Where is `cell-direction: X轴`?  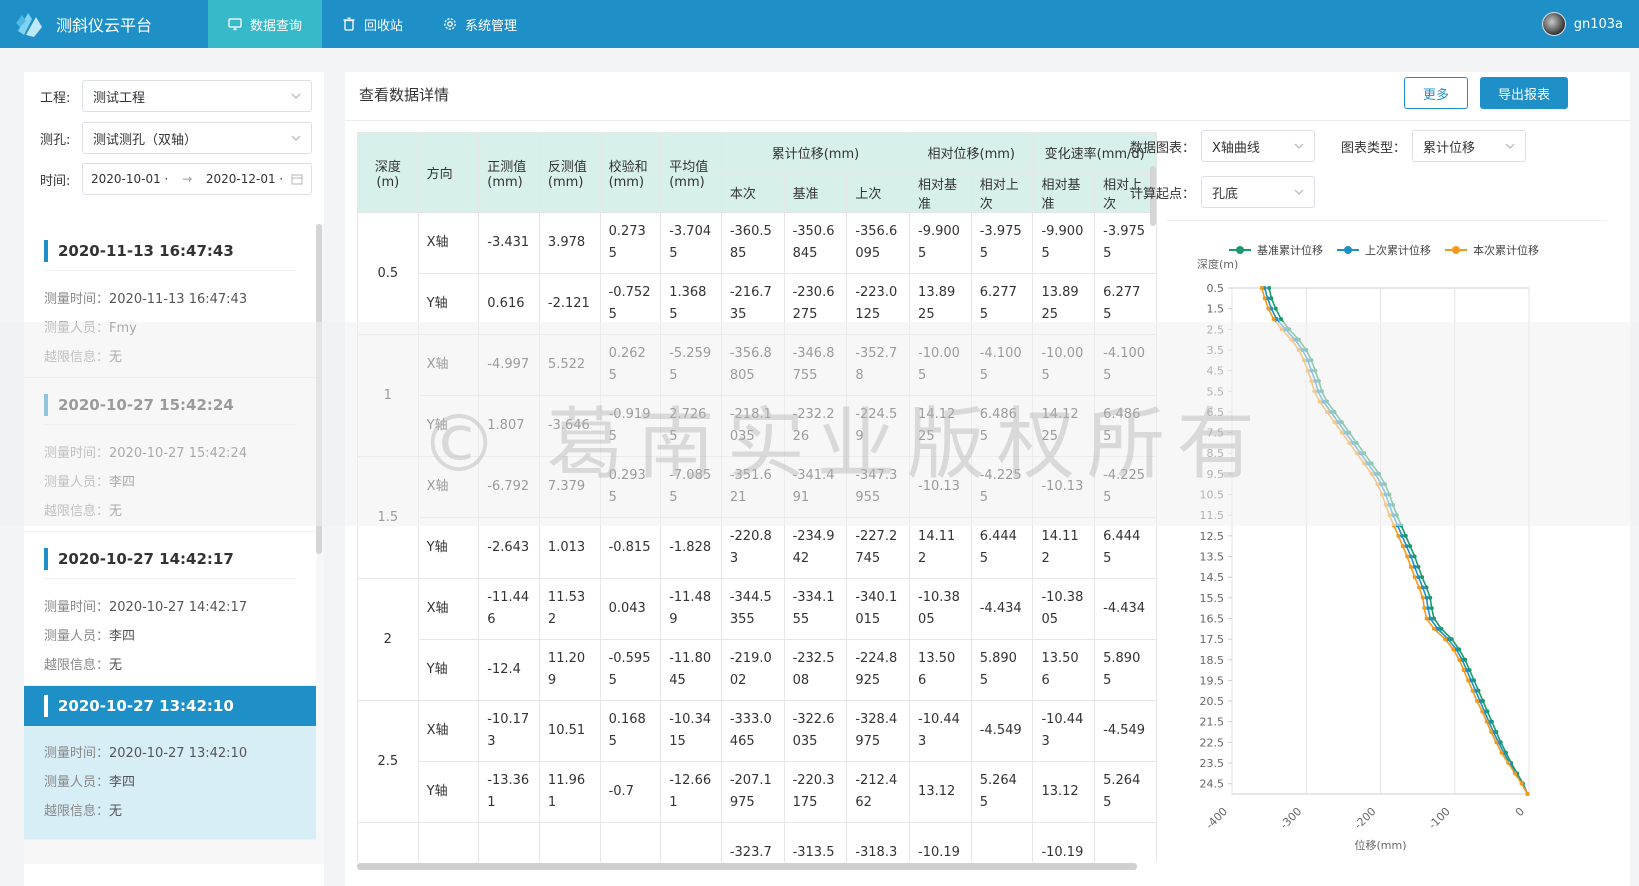 cell-direction: X轴 is located at coordinates (448, 609).